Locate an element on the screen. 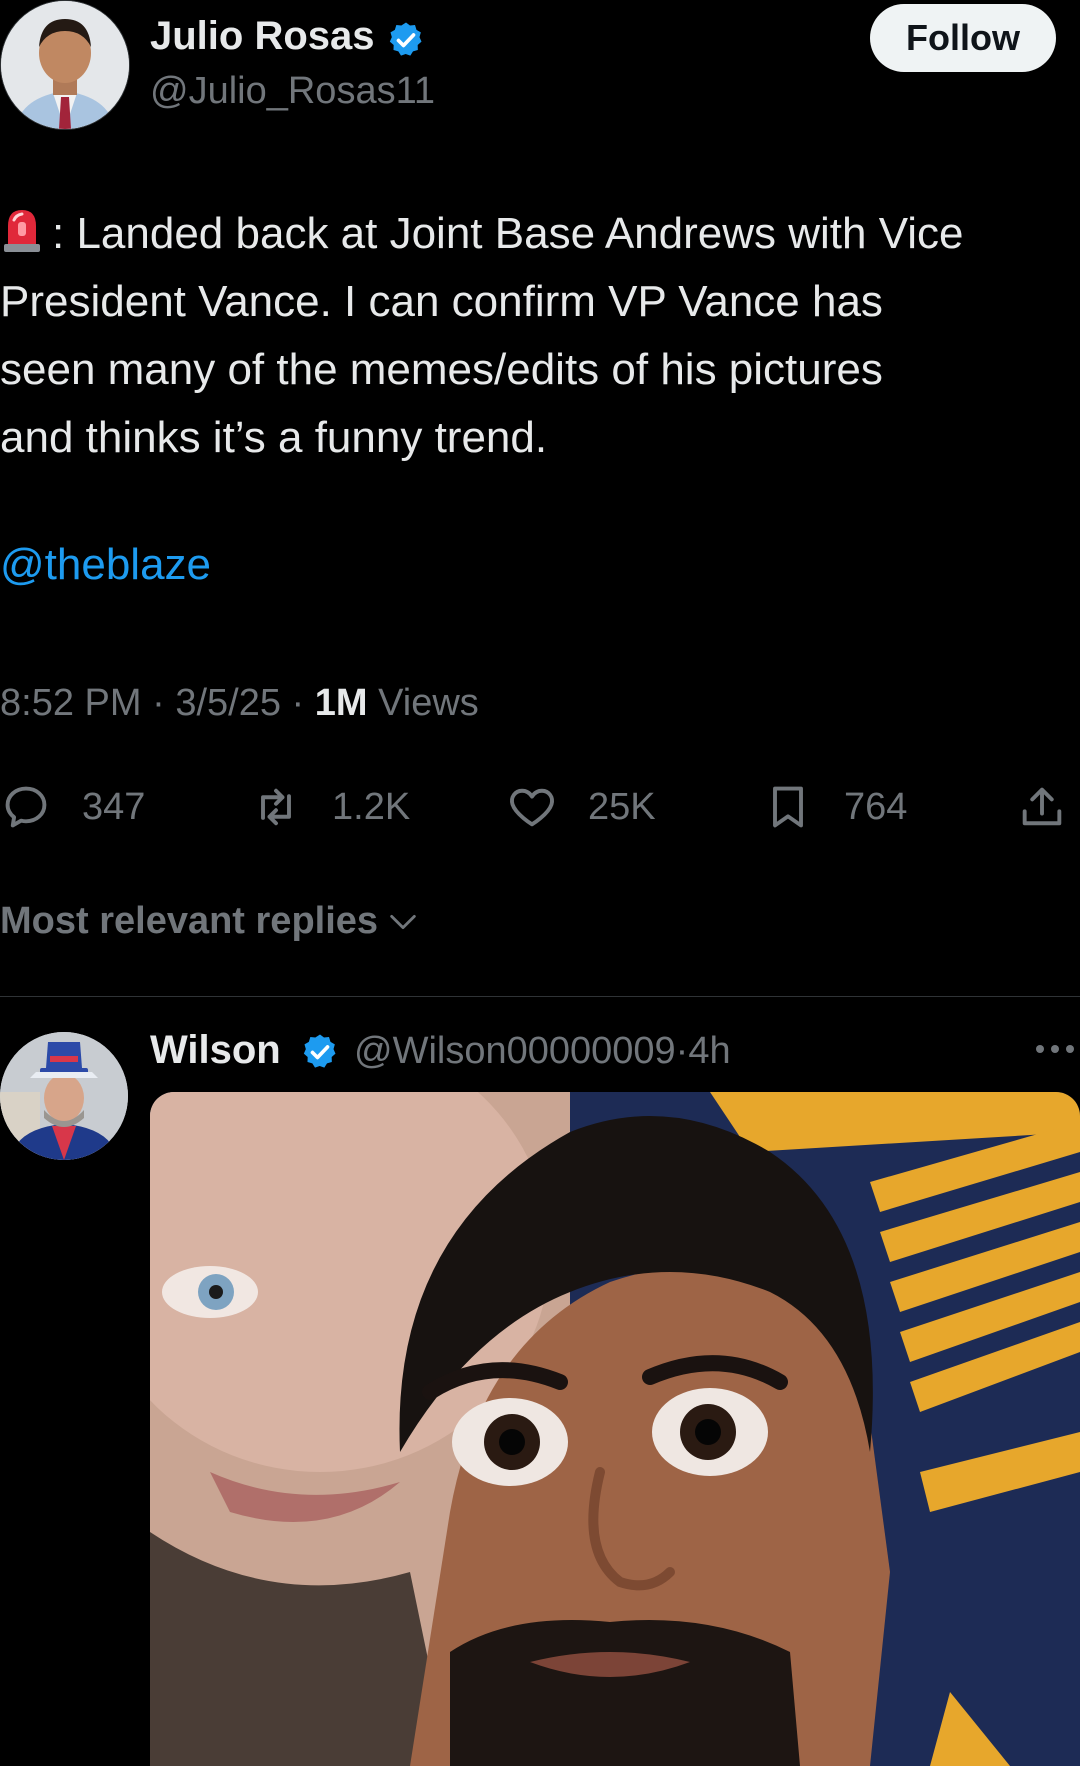 The width and height of the screenshot is (1080, 1766). like-button: 25K is located at coordinates (581, 807).